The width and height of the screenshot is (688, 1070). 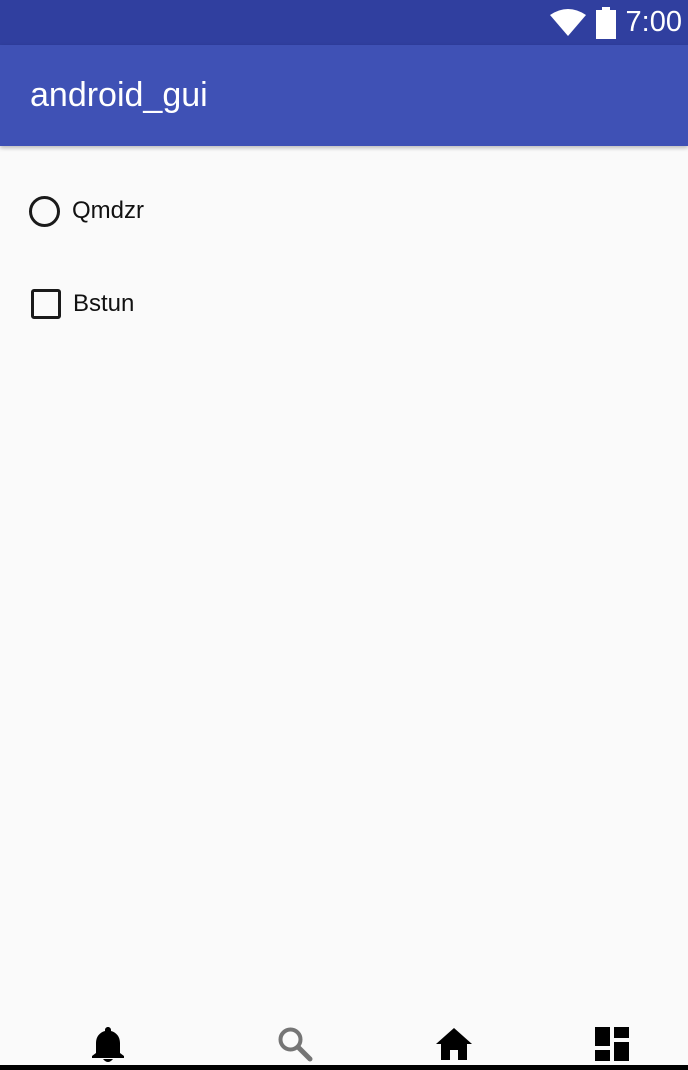 I want to click on bottom-navigation, so click(x=344, y=1037).